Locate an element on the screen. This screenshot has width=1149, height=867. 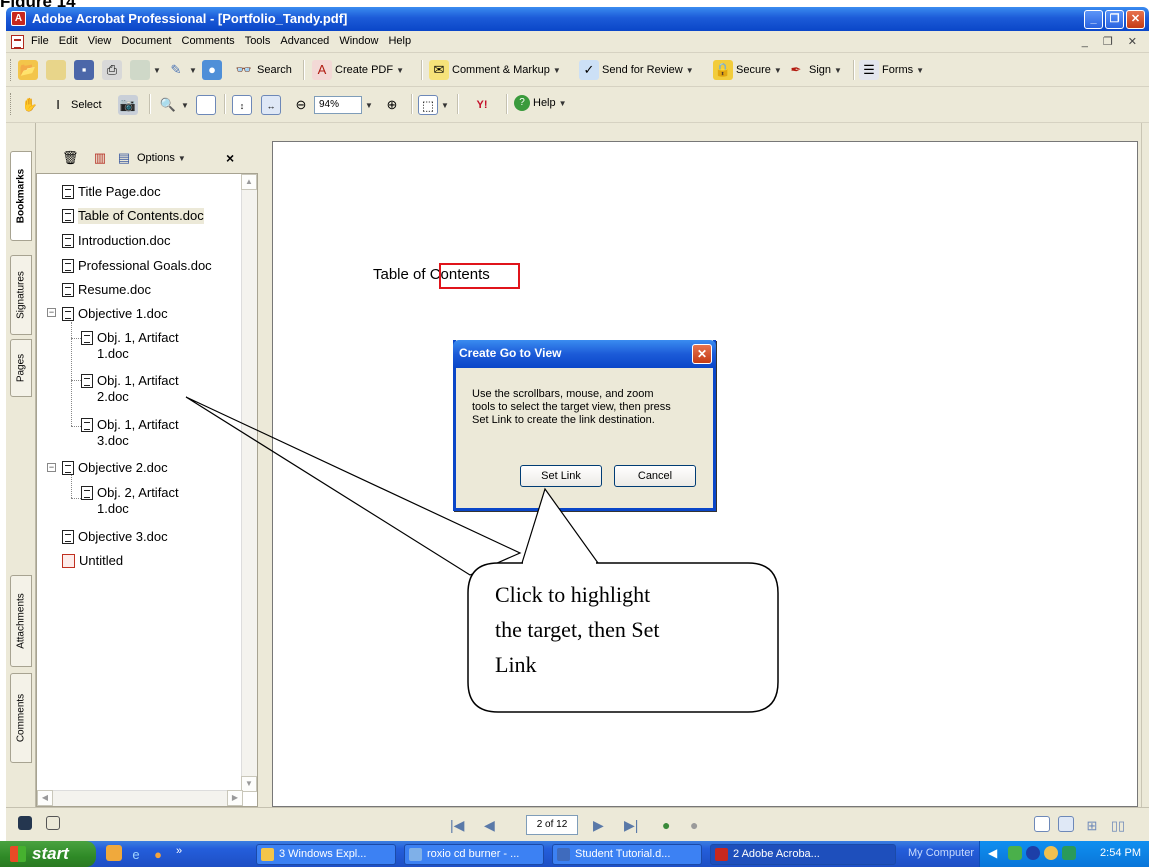
next-view-icon: ● is located at coordinates (694, 825).